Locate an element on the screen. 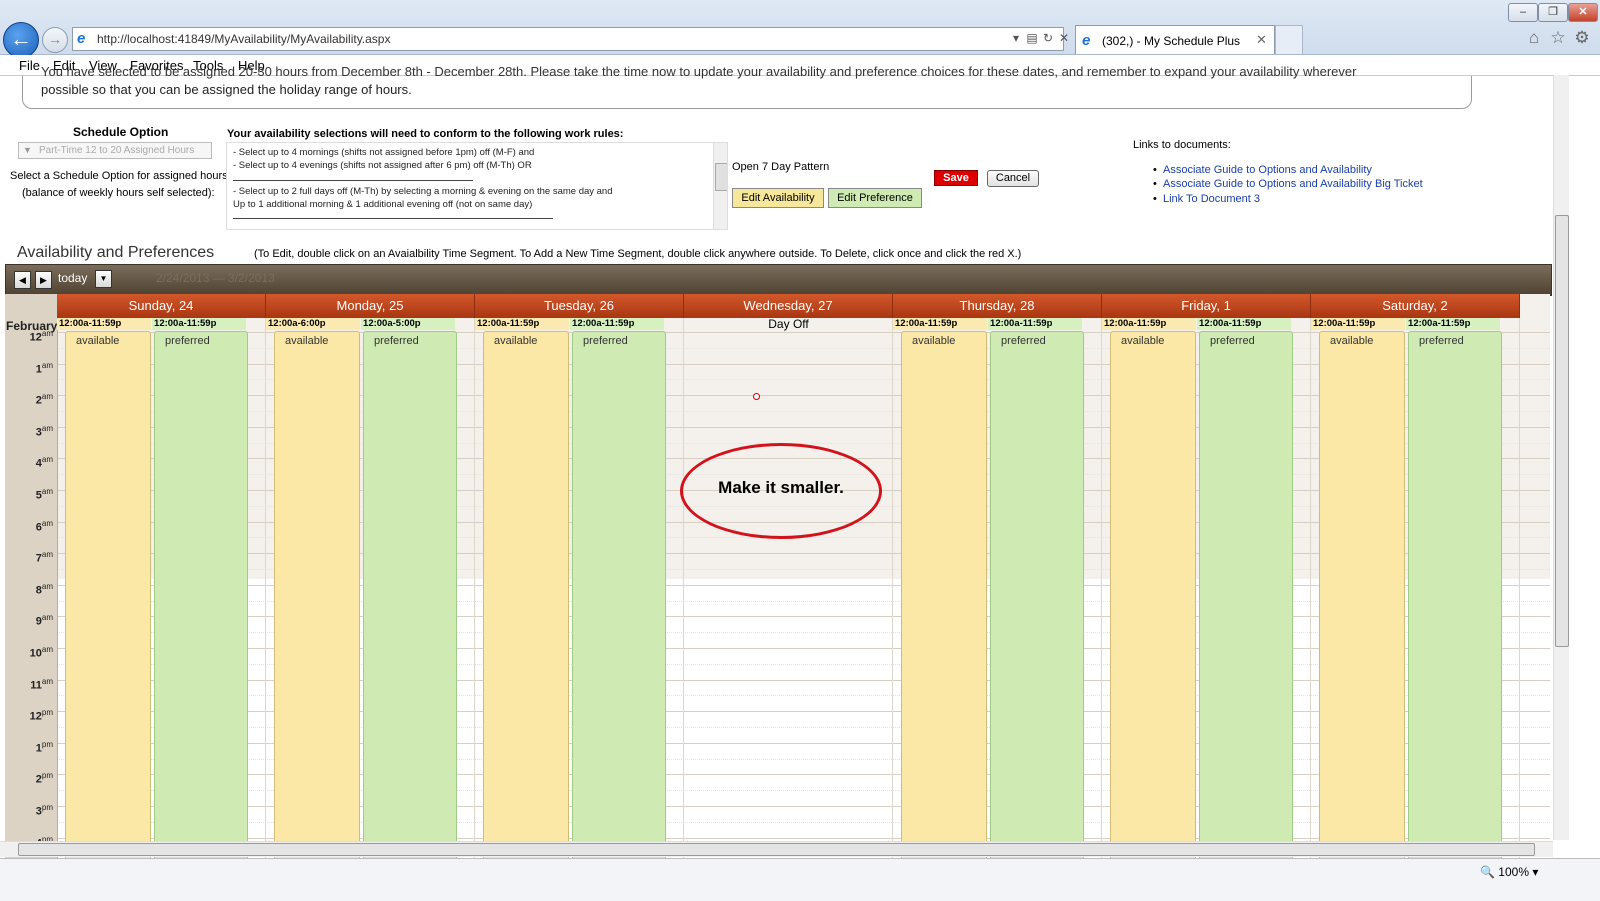  time-label: 4am is located at coordinates (44, 463).